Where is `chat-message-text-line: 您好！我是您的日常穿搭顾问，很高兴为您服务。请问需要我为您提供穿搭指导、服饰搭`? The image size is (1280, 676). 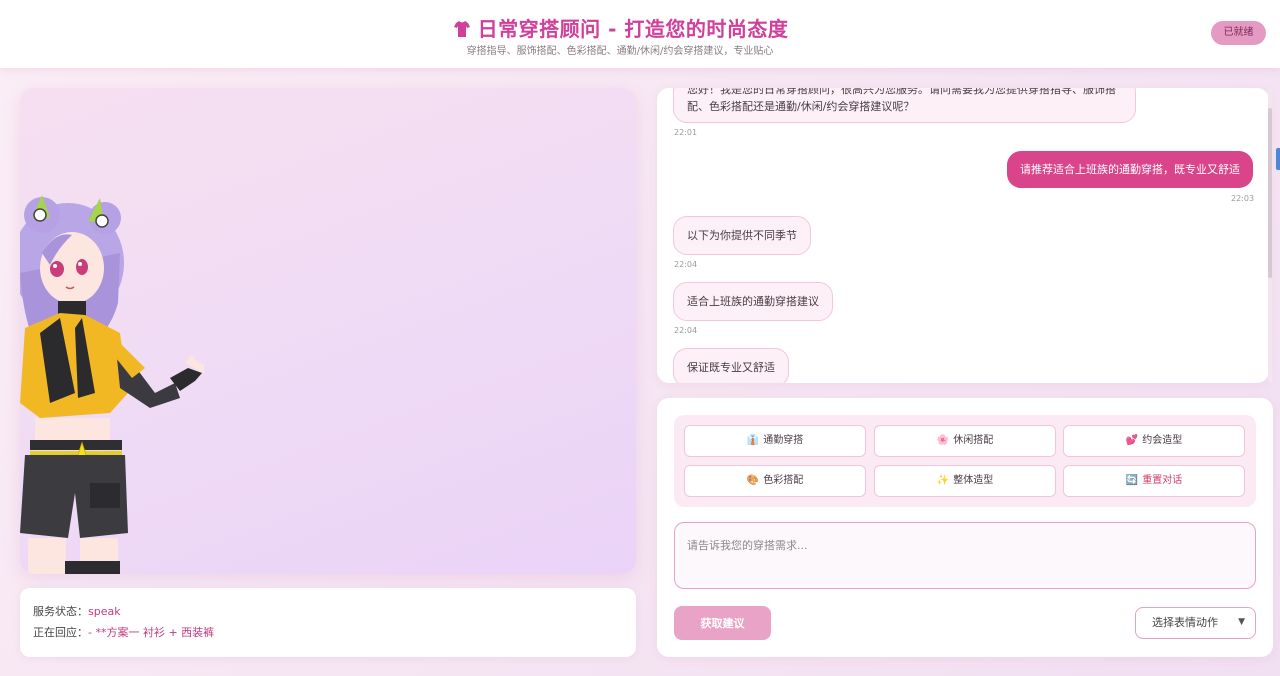 chat-message-text-line: 您好！我是您的日常穿搭顾问，很高兴为您服务。请问需要我为您提供穿搭指导、服饰搭 is located at coordinates (901, 92).